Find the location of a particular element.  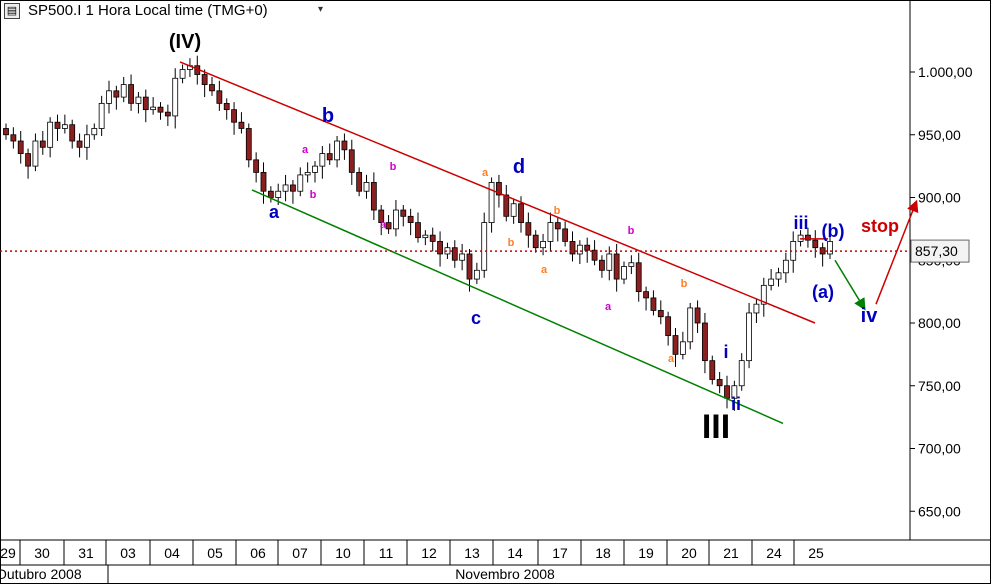

chart-title: SP500.I 1 Hora Local time (TMG+0) is located at coordinates (148, 10).